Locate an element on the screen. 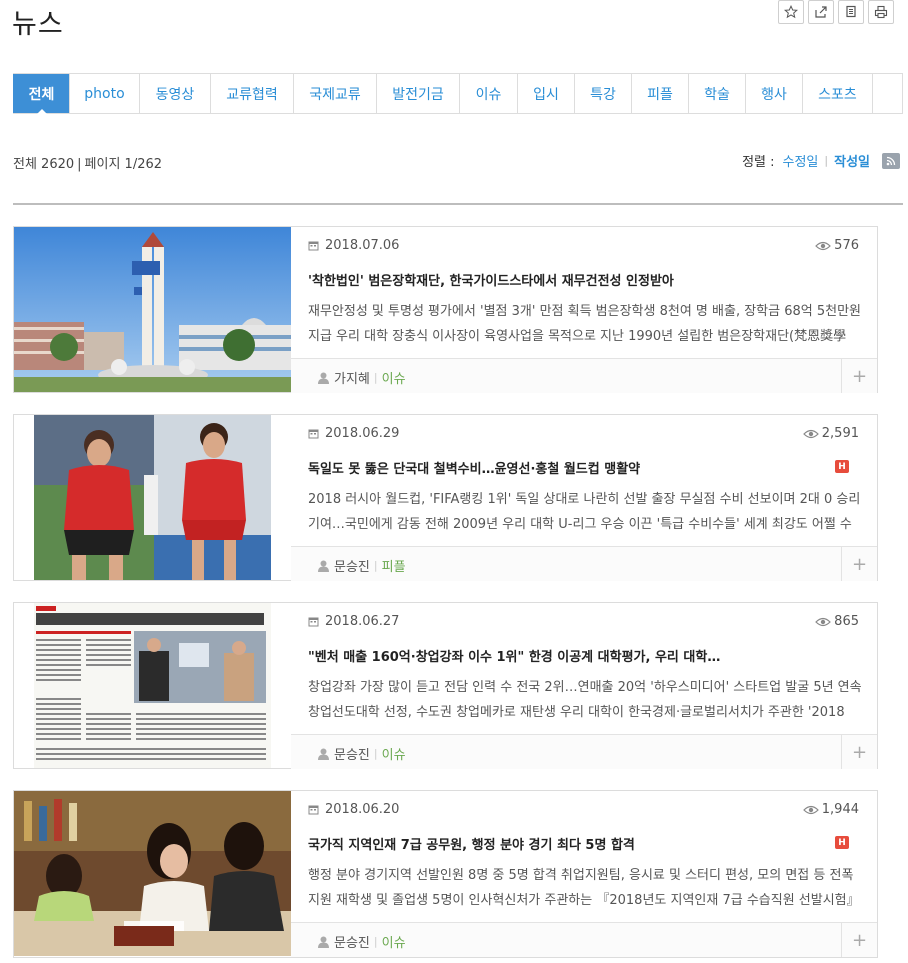 Image resolution: width=908 pixels, height=963 pixels. views-text: 2,591 is located at coordinates (840, 433).